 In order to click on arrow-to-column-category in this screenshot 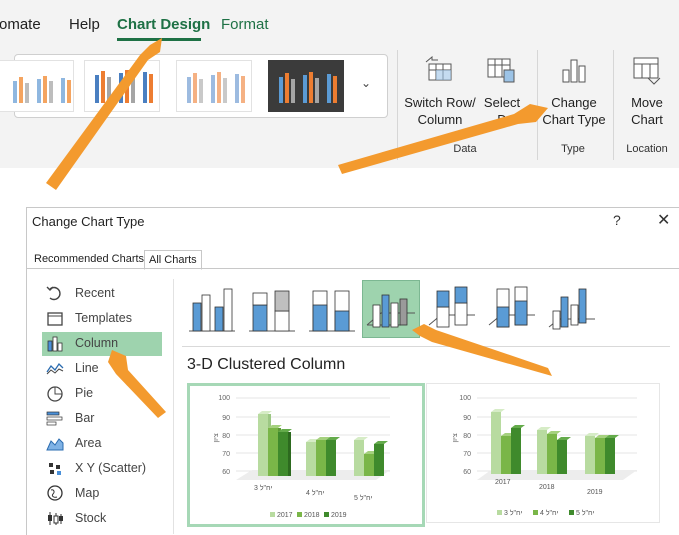, I will do `click(137, 384)`.